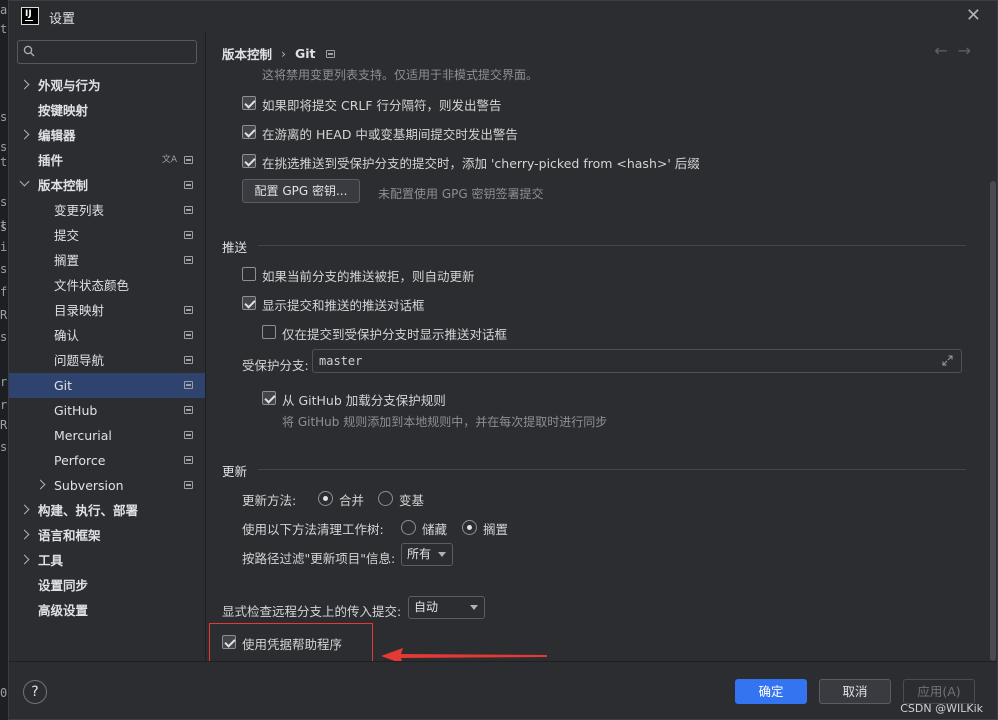 This screenshot has width=998, height=720. What do you see at coordinates (385, 498) in the screenshot?
I see `update-rebase-radio` at bounding box center [385, 498].